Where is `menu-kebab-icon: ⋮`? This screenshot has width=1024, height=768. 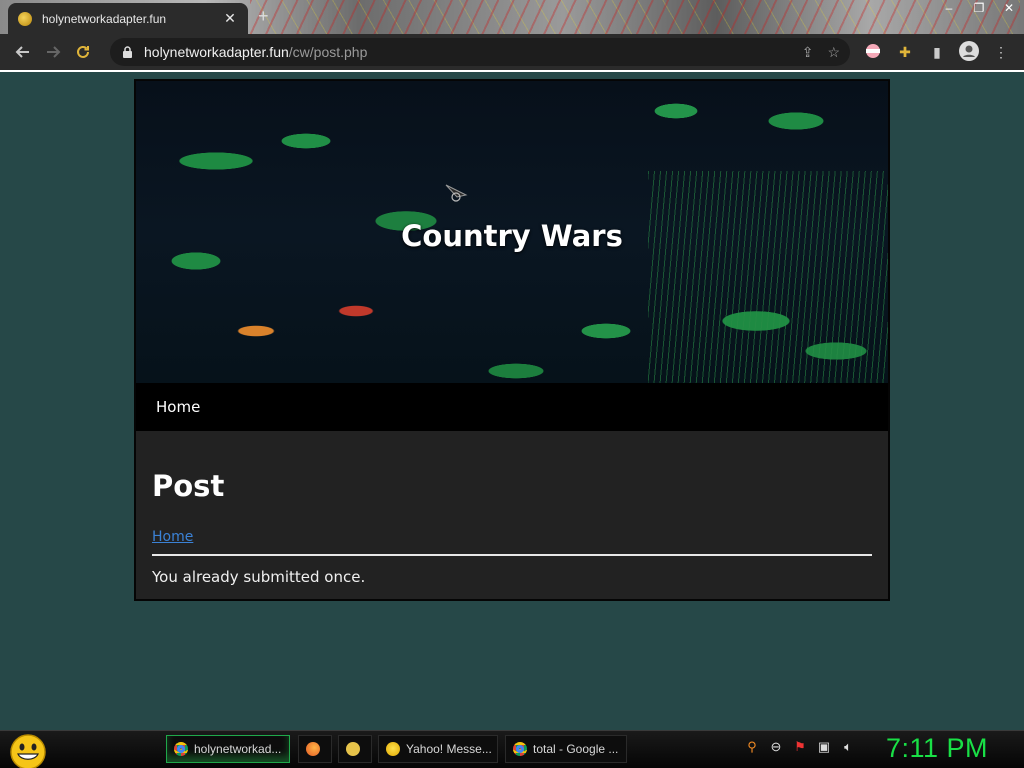
menu-kebab-icon: ⋮ is located at coordinates (1001, 52).